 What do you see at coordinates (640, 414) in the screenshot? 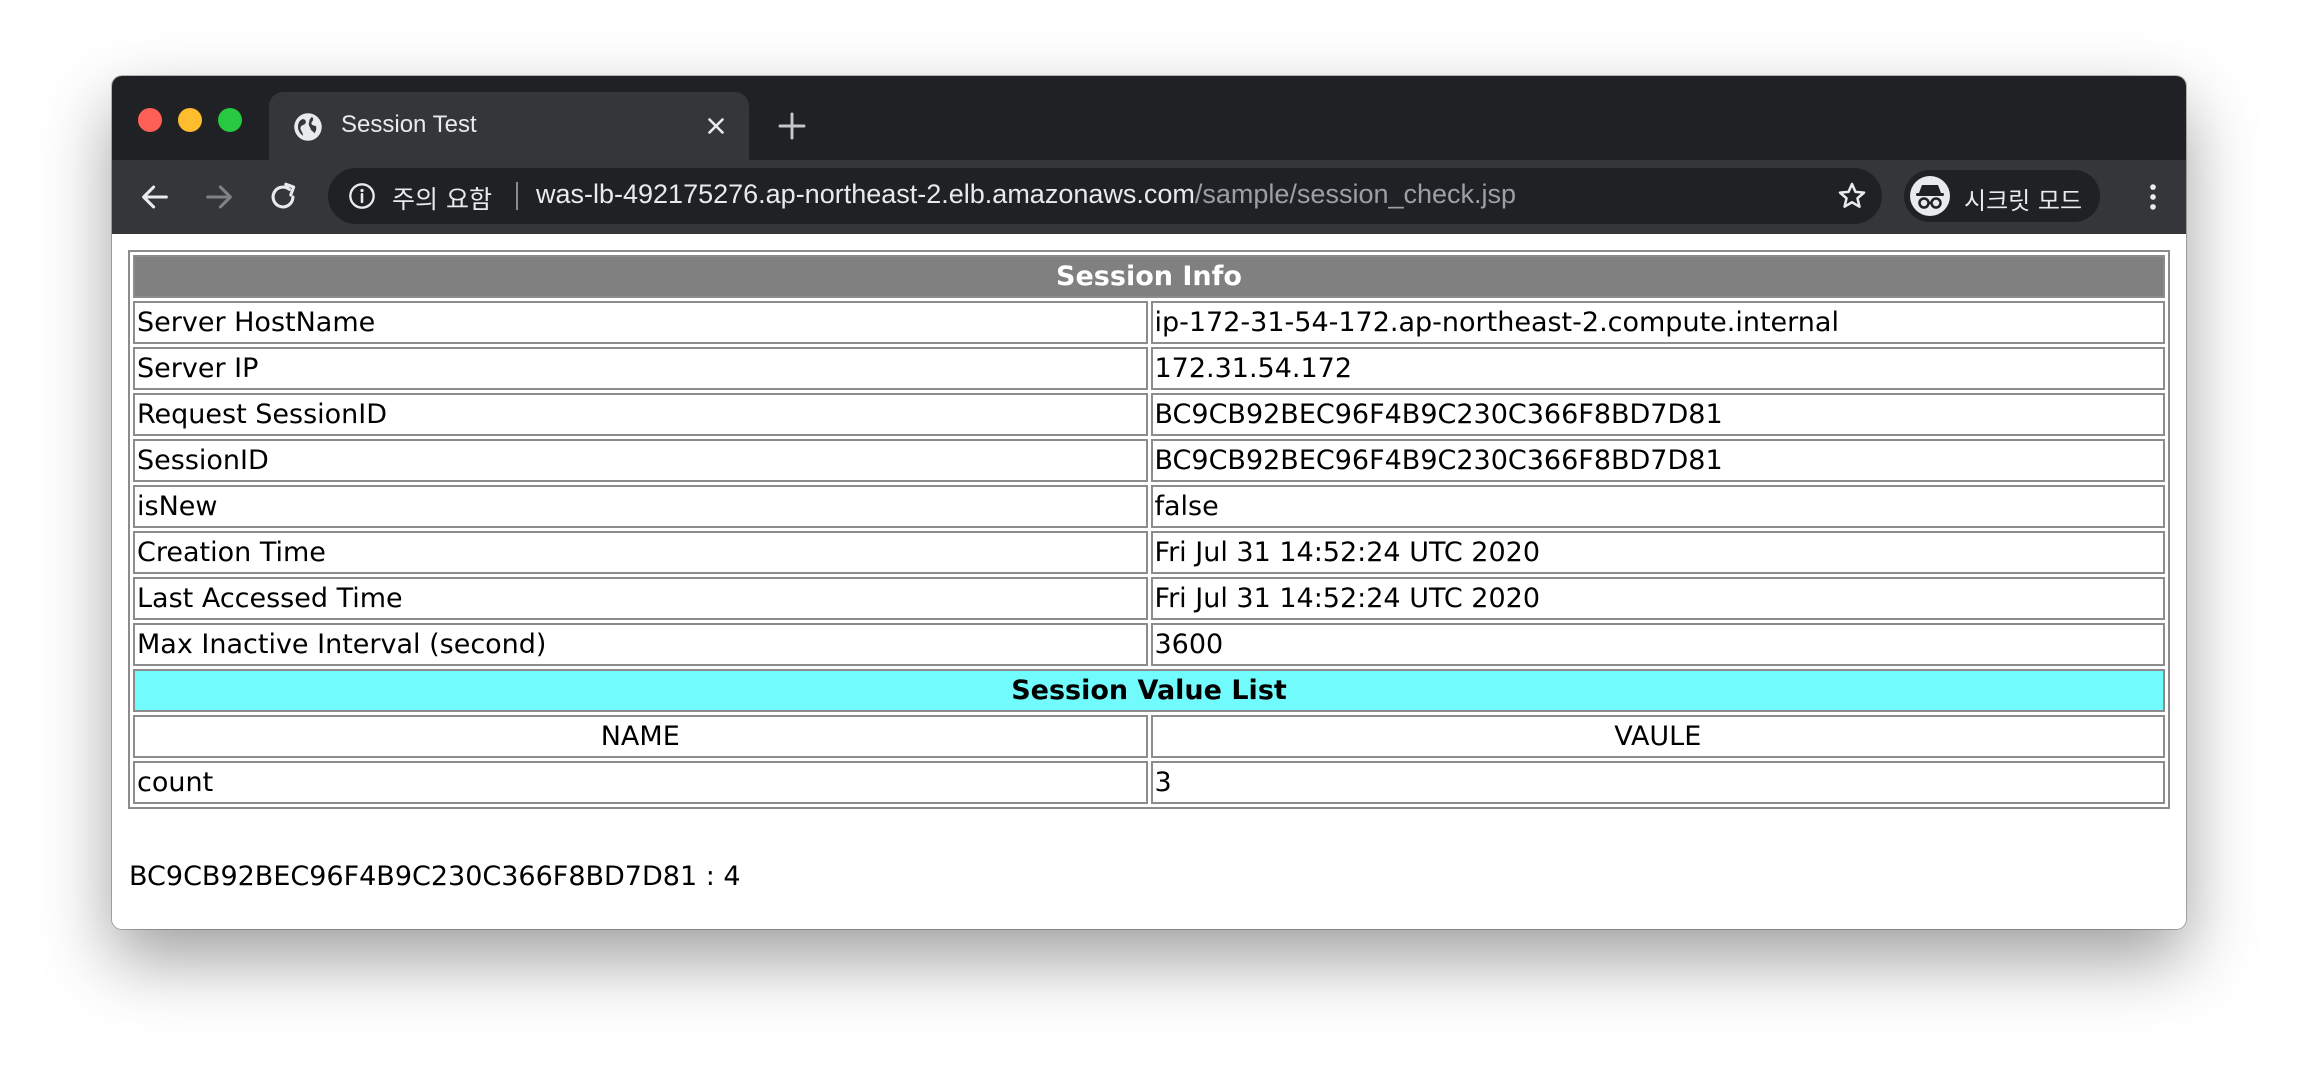
I see `row-key: Request SessionID` at bounding box center [640, 414].